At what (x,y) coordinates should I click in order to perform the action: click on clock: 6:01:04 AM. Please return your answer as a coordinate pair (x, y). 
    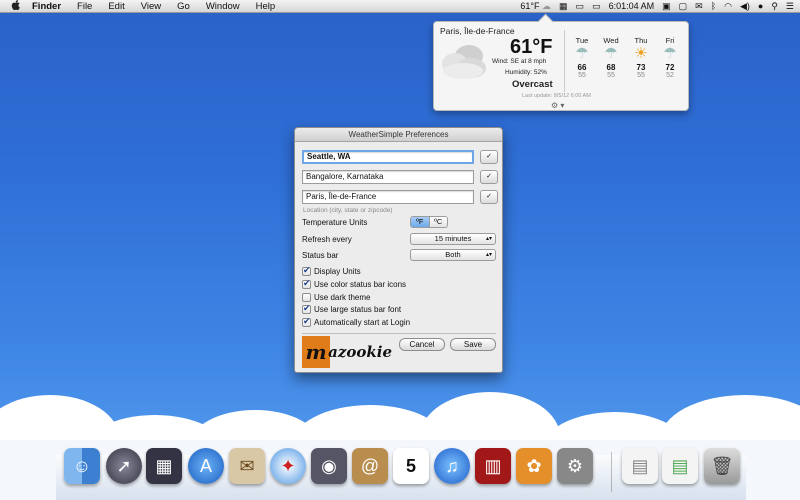
    Looking at the image, I should click on (632, 6).